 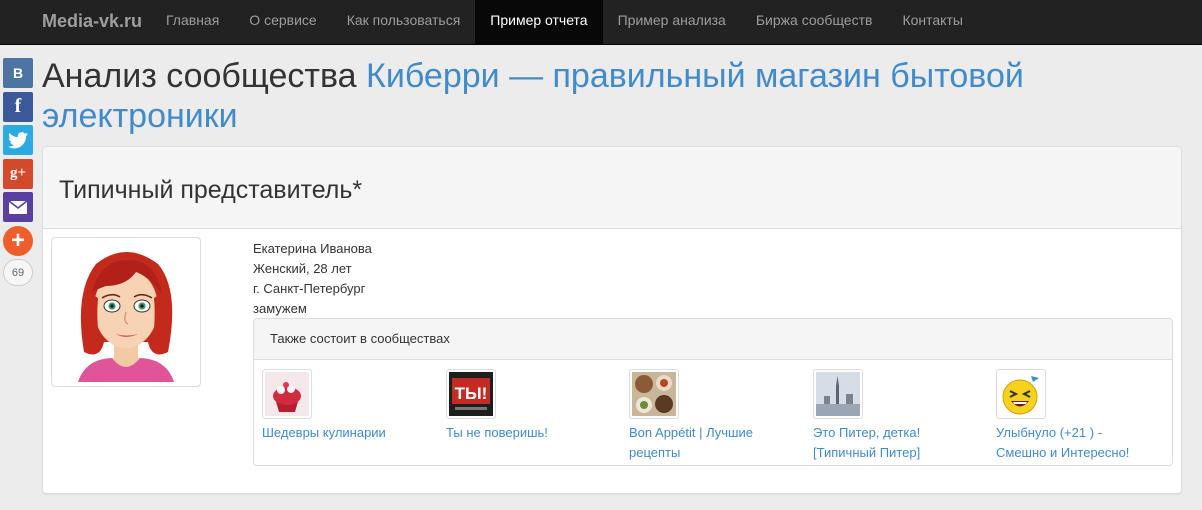 I want to click on nav-link-how-to: Как пользоваться, so click(x=404, y=22).